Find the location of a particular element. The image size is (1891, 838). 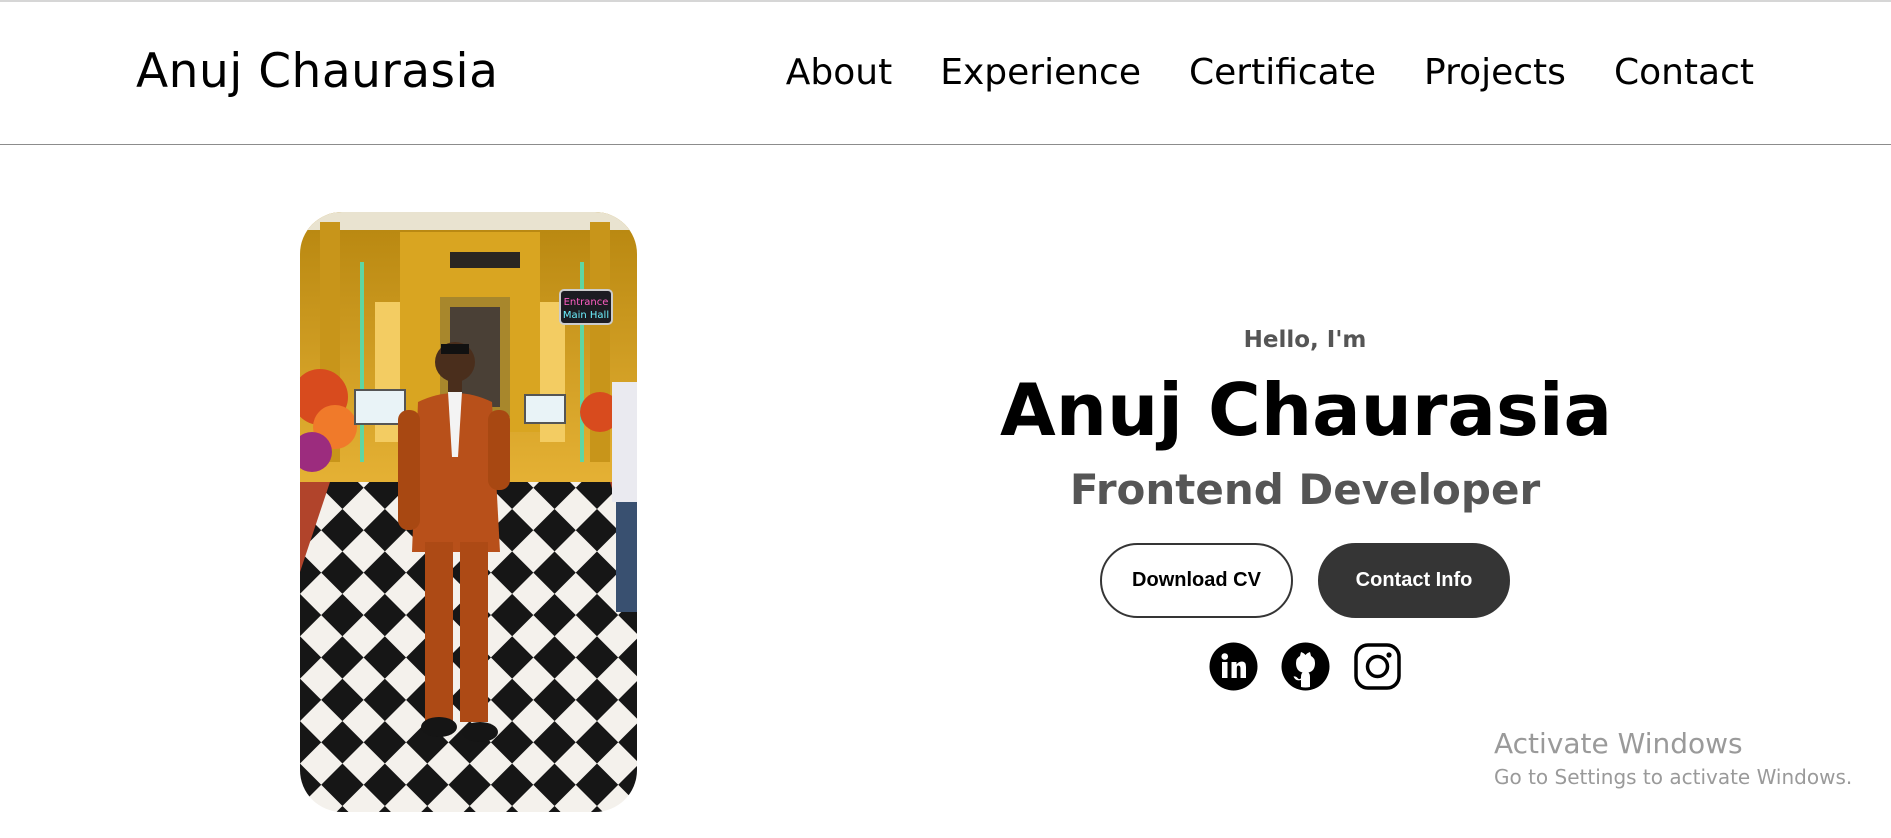

watermark-title: Activate Windows is located at coordinates (1618, 743).